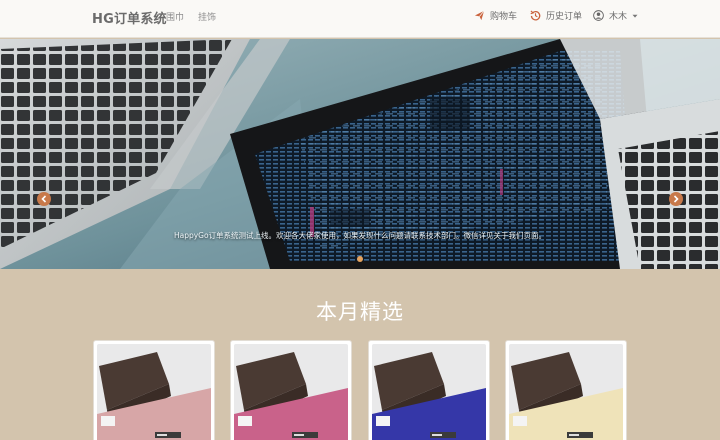 This screenshot has width=720, height=440. What do you see at coordinates (360, 312) in the screenshot?
I see `section-title: 本月精选` at bounding box center [360, 312].